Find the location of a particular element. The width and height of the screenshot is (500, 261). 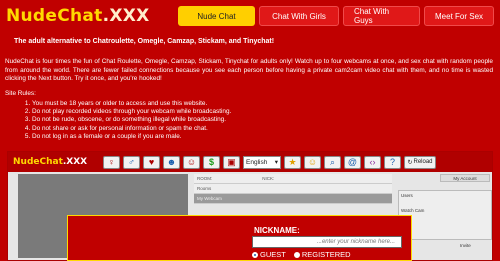

tab-nude-chat: Nude Chat is located at coordinates (216, 16).